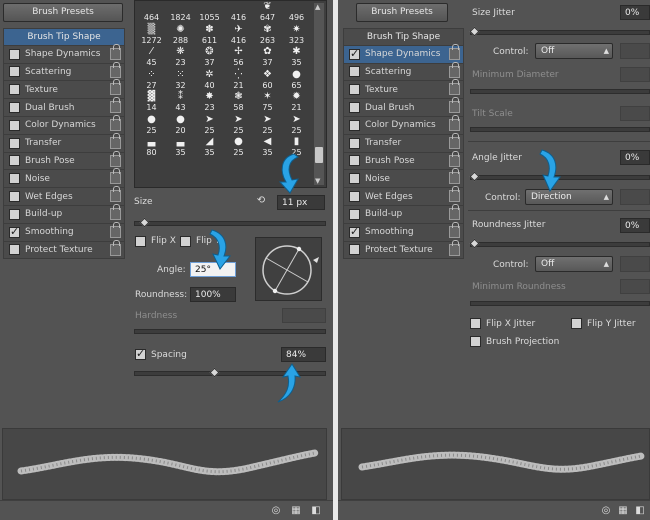 The width and height of the screenshot is (650, 520). What do you see at coordinates (140, 353) in the screenshot?
I see `spacing-checkbox` at bounding box center [140, 353].